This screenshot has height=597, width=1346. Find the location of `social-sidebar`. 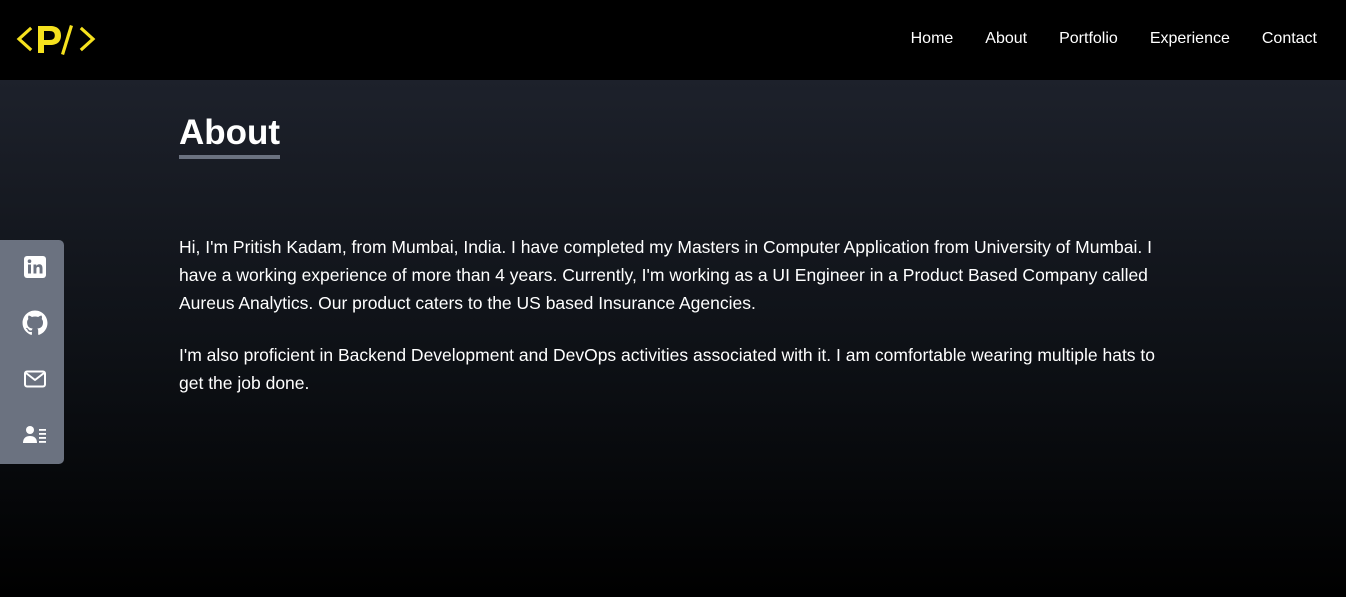

social-sidebar is located at coordinates (32, 352).